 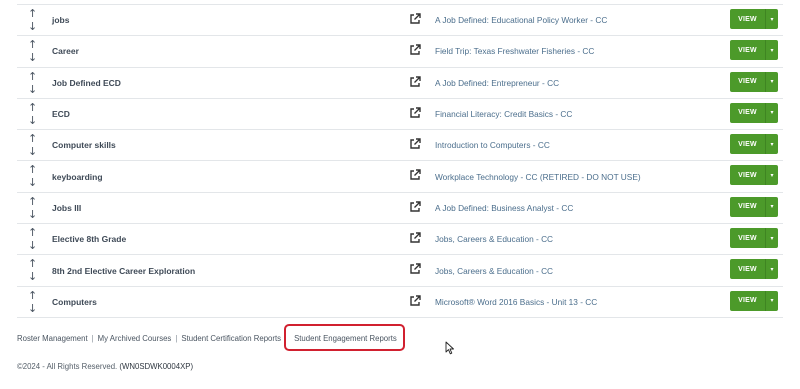 What do you see at coordinates (65, 51) in the screenshot?
I see `class-name: Career` at bounding box center [65, 51].